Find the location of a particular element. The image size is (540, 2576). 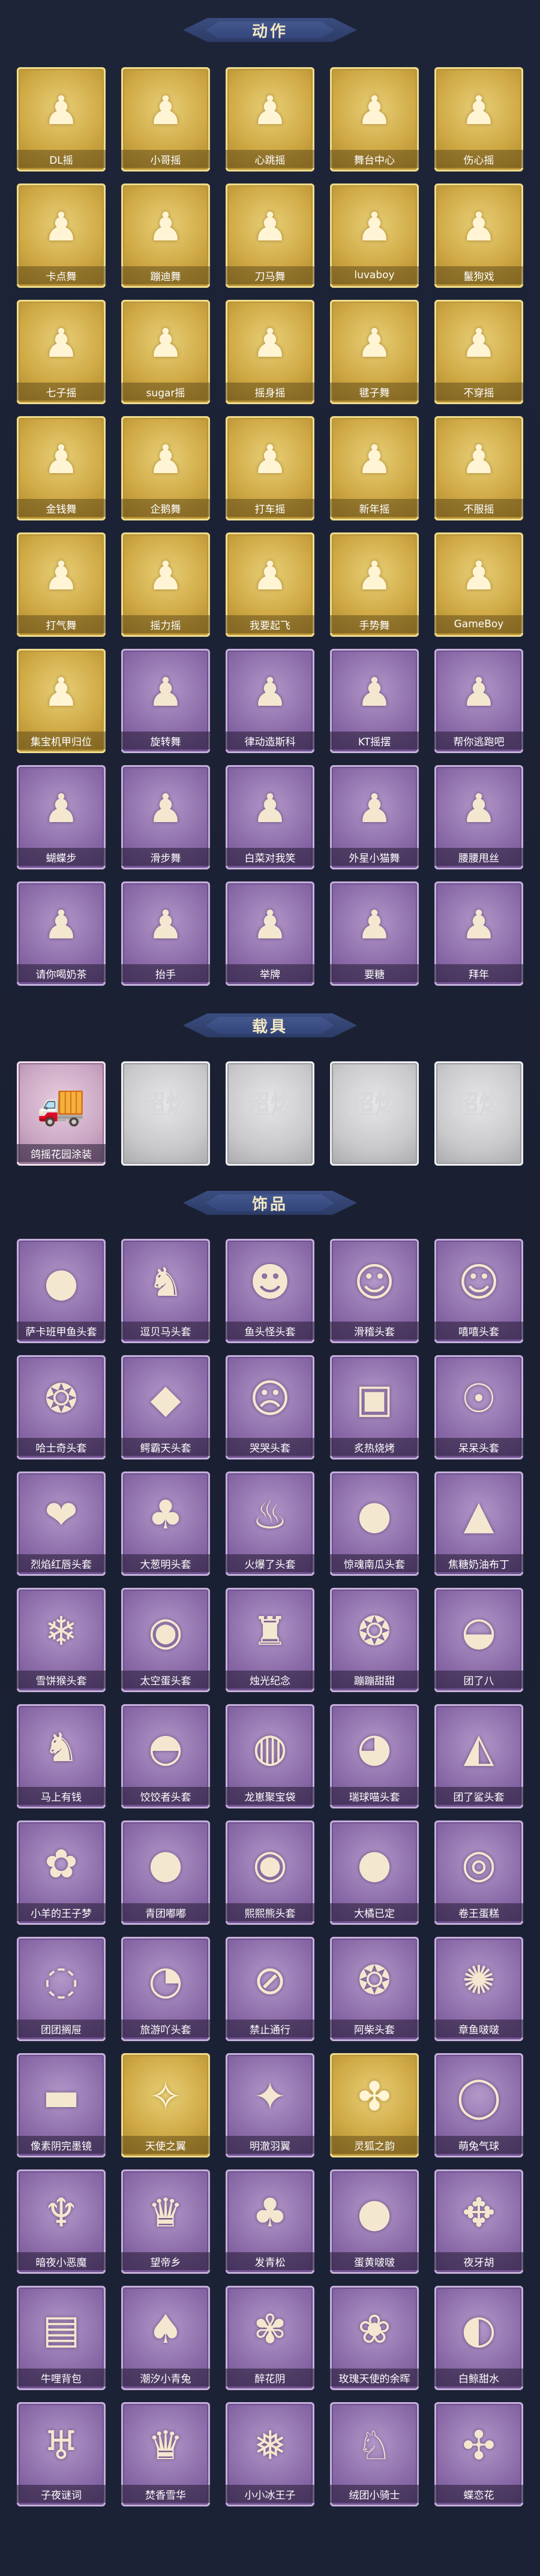

item-card: ◆ 鳄霸天头套 is located at coordinates (166, 1407).